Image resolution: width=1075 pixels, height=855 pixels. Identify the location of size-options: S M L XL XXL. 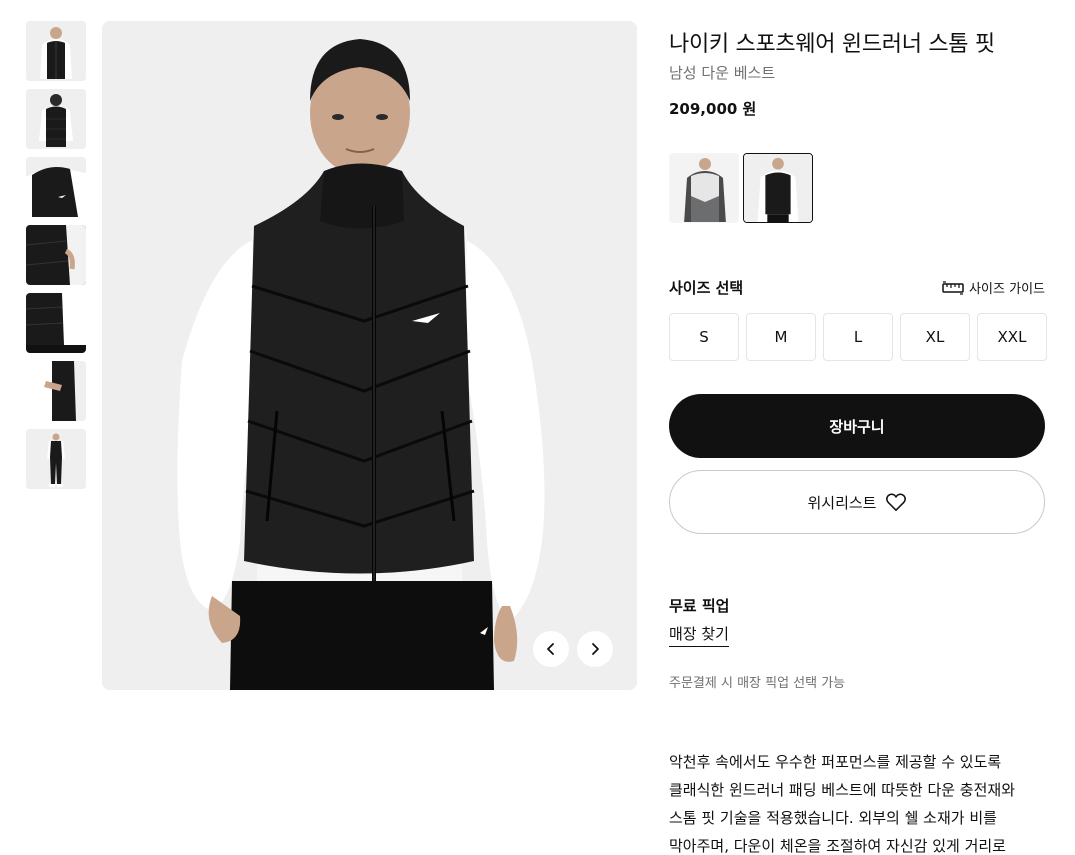
(858, 337).